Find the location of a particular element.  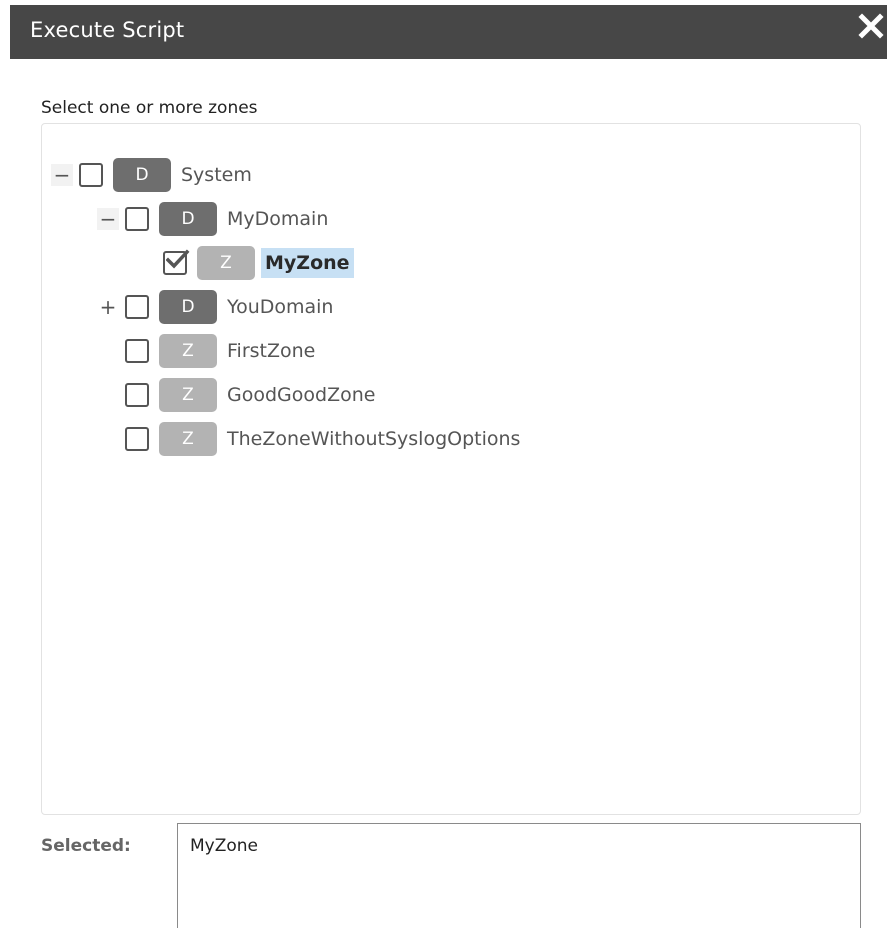

dialog-titlebar: Execute Script is located at coordinates (448, 32).